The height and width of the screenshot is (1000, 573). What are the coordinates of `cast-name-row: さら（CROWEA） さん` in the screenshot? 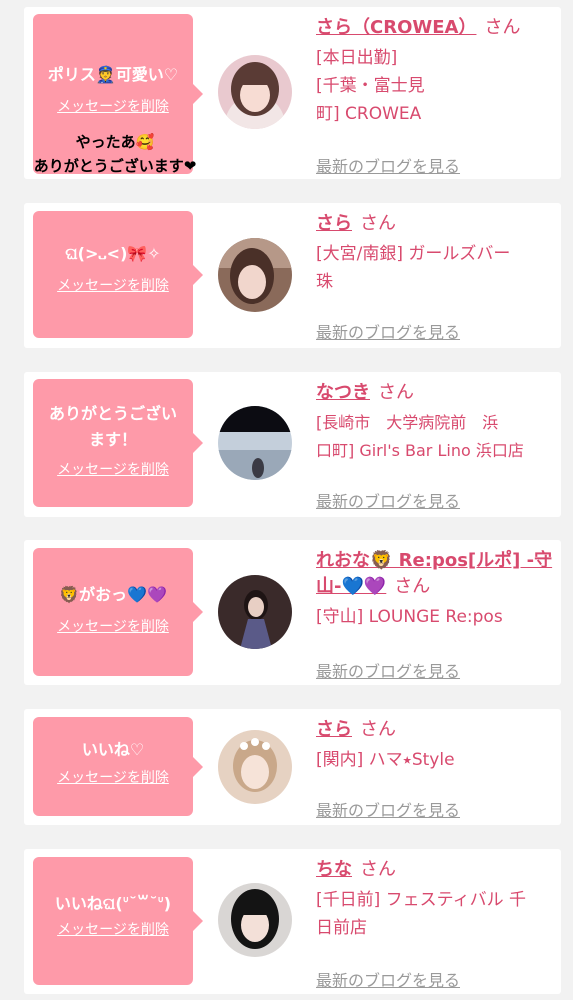 It's located at (435, 28).